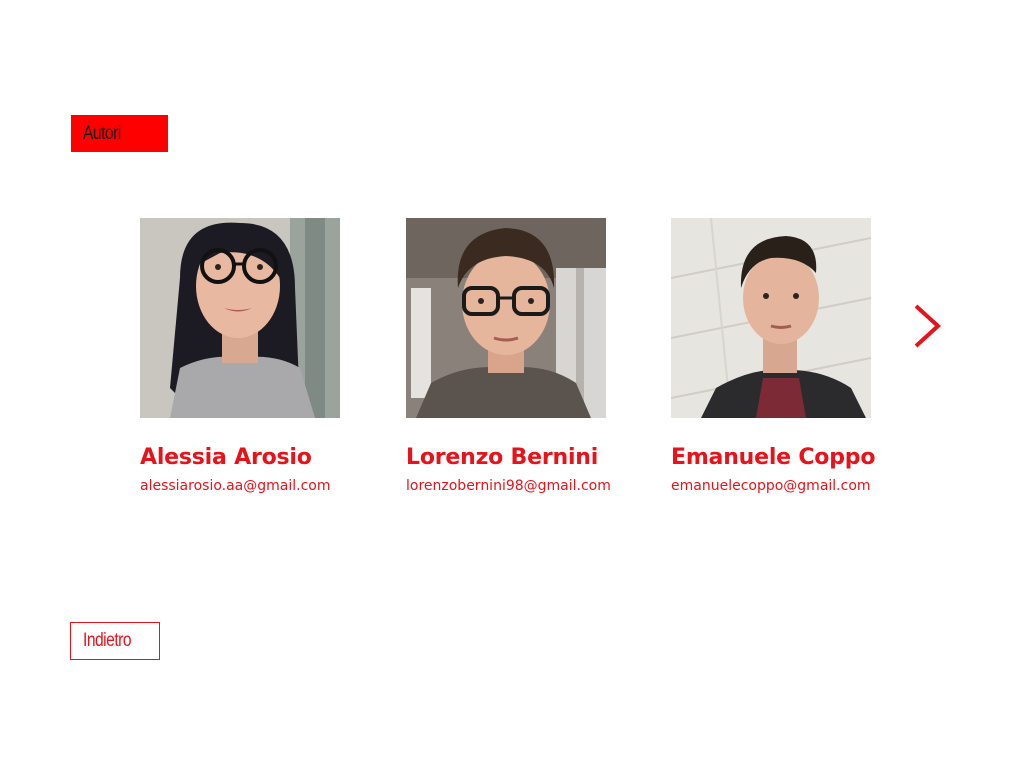 This screenshot has height=768, width=1024. What do you see at coordinates (260, 486) in the screenshot?
I see `author-email: alessiarosio.aa@gmail.com` at bounding box center [260, 486].